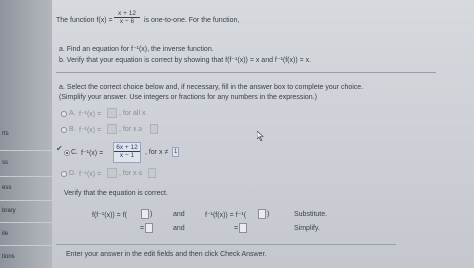 The width and height of the screenshot is (474, 268). I want to click on verify-left-close: ), so click(151, 214).